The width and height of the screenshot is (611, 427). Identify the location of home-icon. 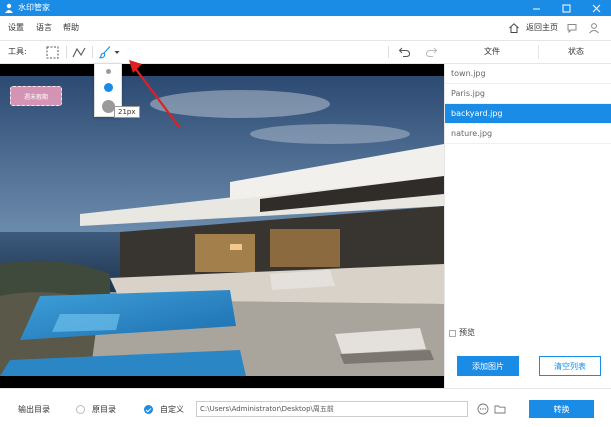
(514, 28).